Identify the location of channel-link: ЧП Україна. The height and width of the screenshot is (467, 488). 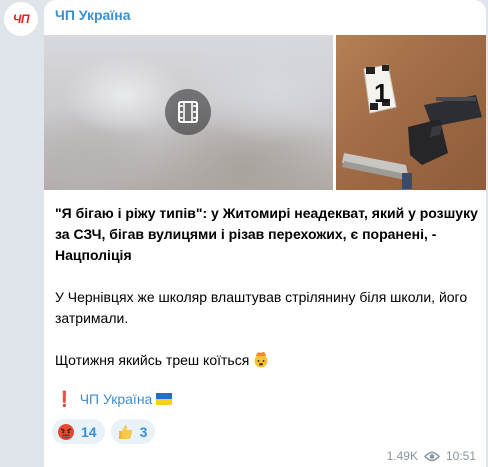
(116, 399).